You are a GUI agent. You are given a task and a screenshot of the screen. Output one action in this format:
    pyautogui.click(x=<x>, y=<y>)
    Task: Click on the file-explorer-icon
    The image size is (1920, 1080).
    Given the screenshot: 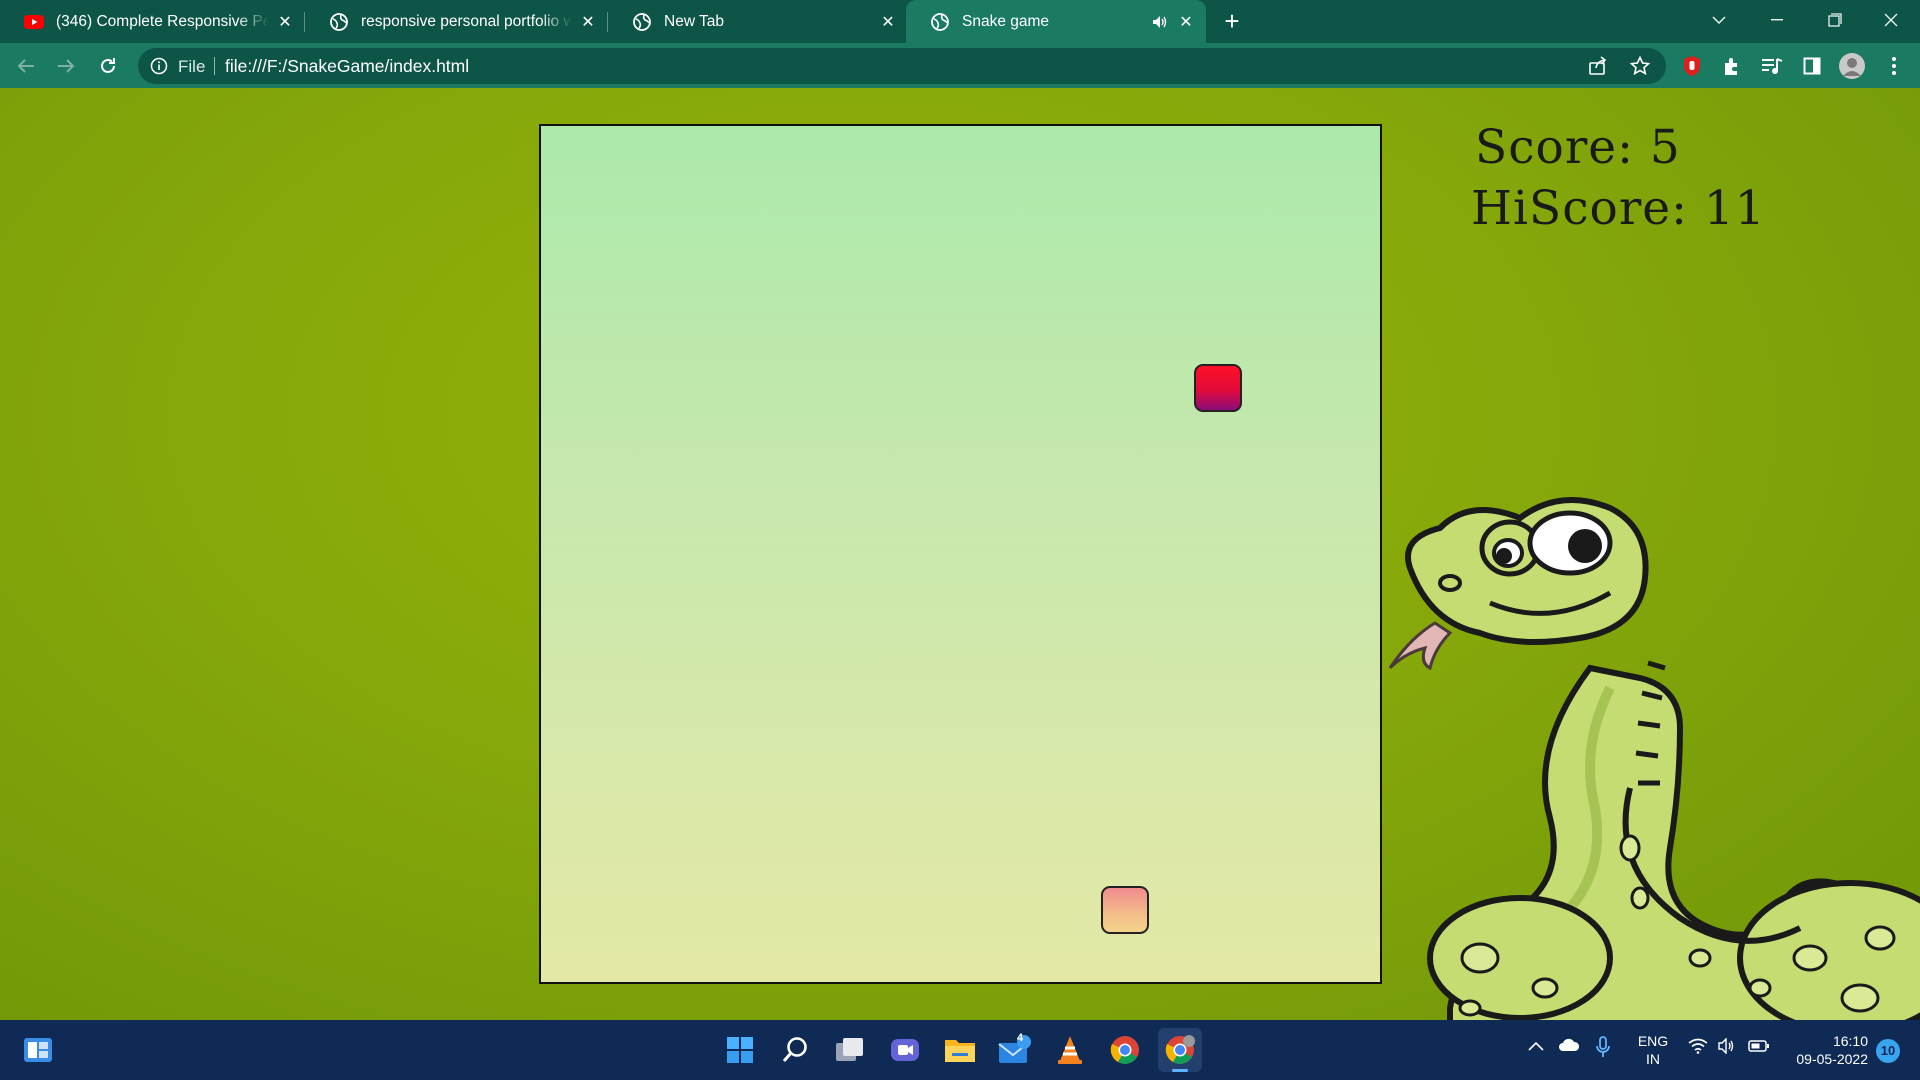 What is the action you would take?
    pyautogui.click(x=960, y=1050)
    